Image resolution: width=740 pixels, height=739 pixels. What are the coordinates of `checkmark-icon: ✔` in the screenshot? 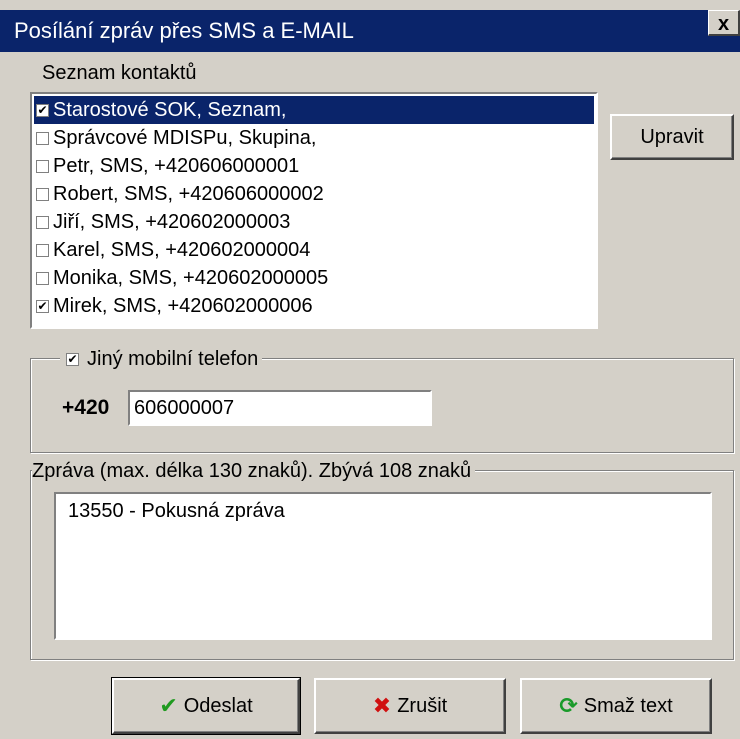 It's located at (168, 705).